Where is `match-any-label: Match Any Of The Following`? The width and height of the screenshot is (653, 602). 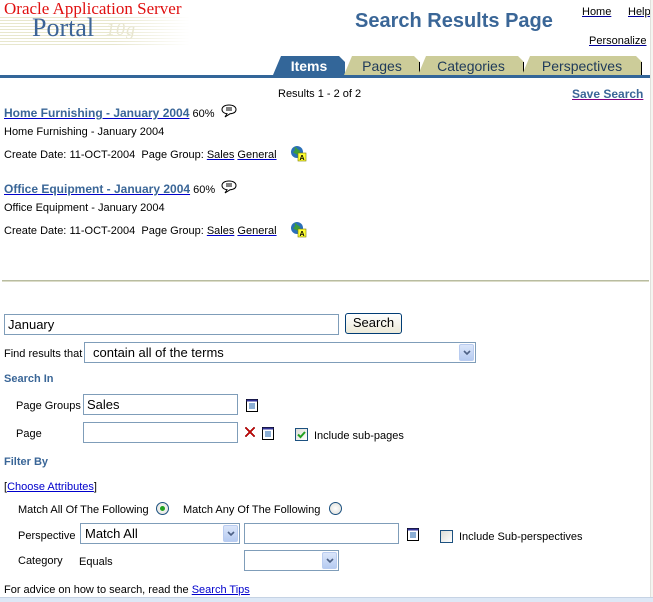 match-any-label: Match Any Of The Following is located at coordinates (252, 510).